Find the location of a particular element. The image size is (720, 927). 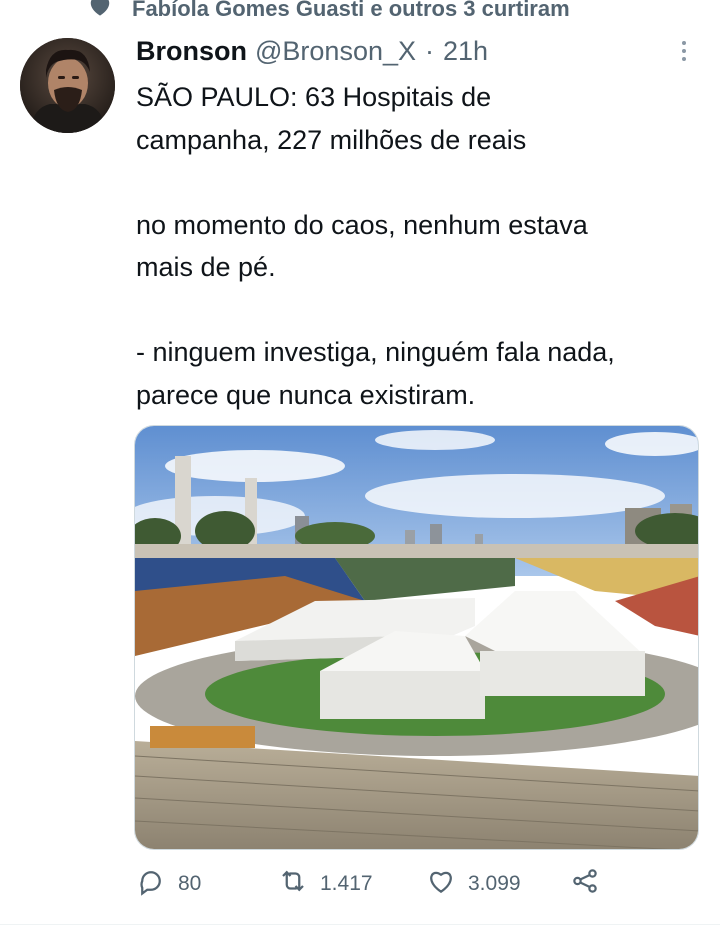

author-name: Bronson is located at coordinates (191, 51).